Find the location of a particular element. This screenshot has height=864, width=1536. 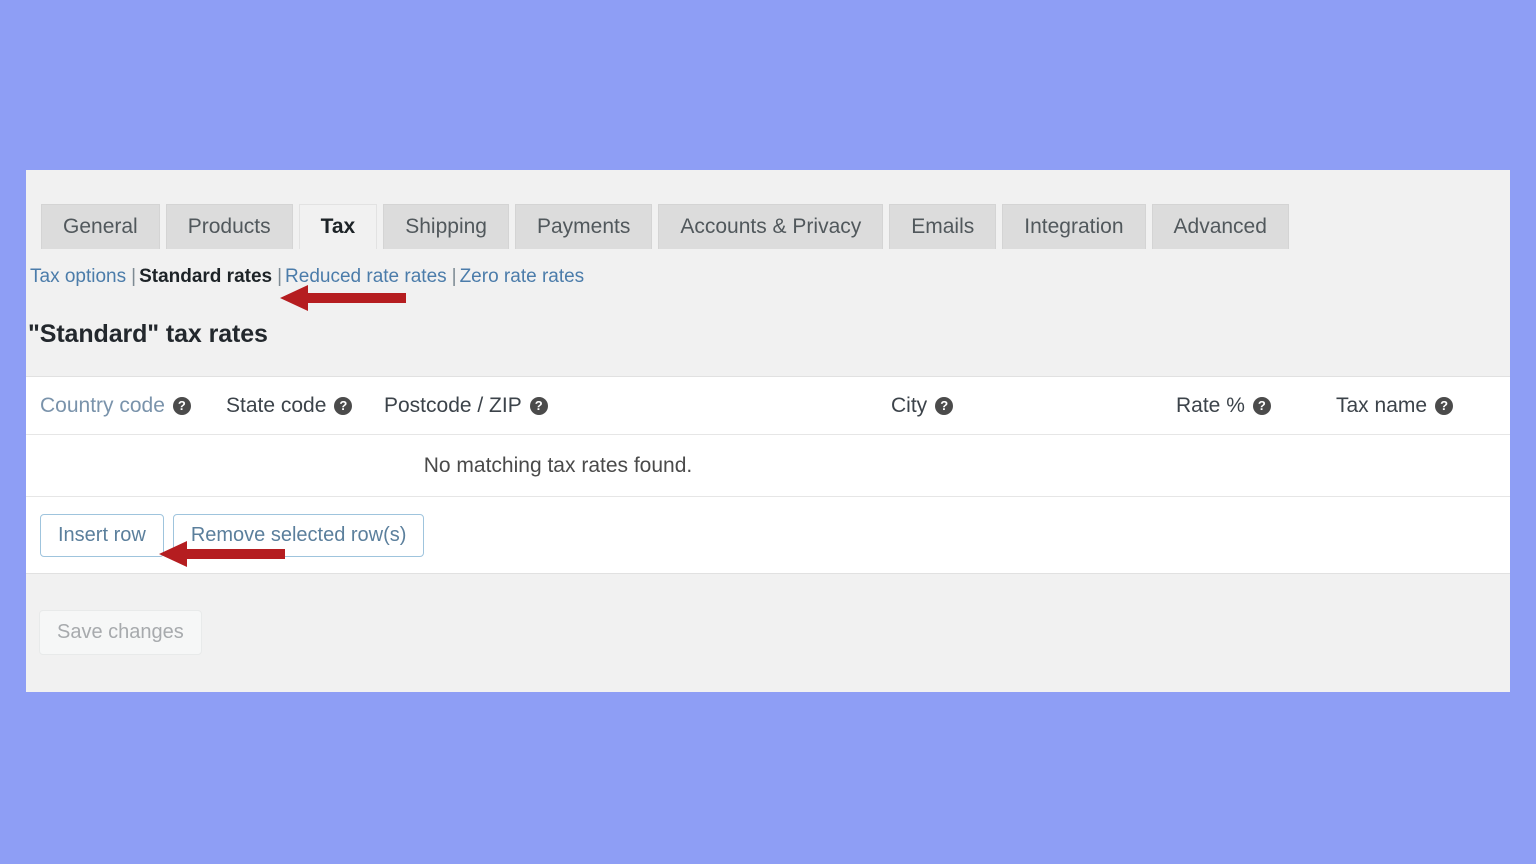

tab-integration: Integration is located at coordinates (1074, 226).